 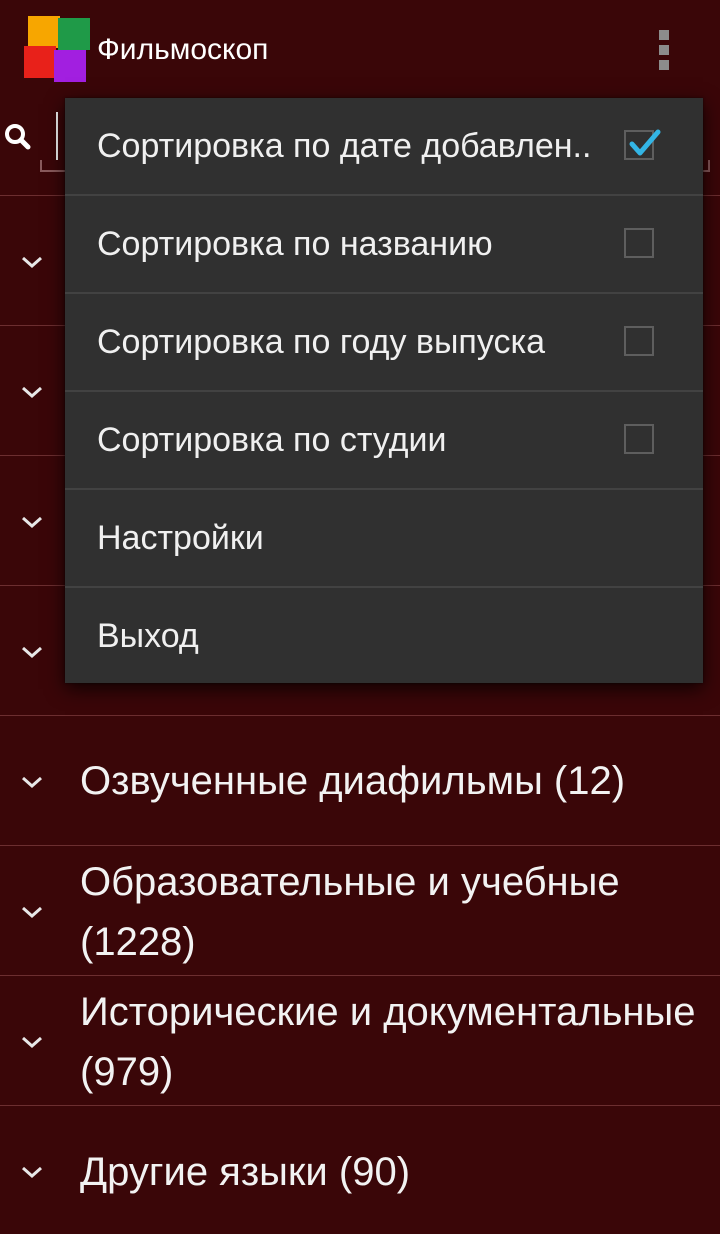 What do you see at coordinates (344, 146) in the screenshot?
I see `menu-item-label: Сортировка по дате добавлен..` at bounding box center [344, 146].